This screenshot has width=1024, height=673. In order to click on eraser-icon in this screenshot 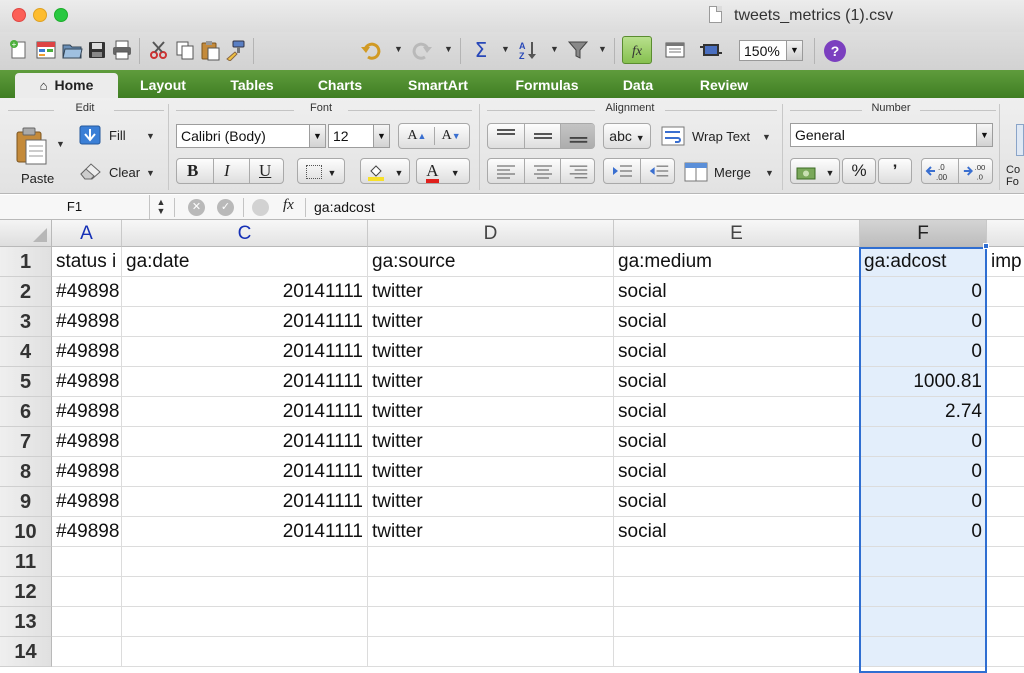, I will do `click(91, 170)`.